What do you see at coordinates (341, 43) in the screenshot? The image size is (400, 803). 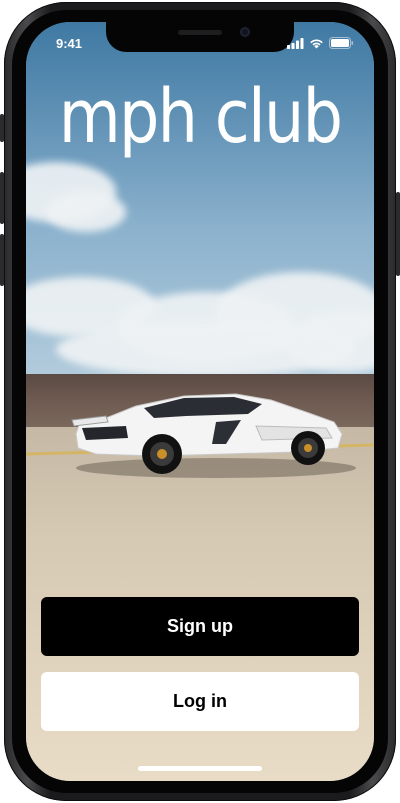 I see `battery-icon` at bounding box center [341, 43].